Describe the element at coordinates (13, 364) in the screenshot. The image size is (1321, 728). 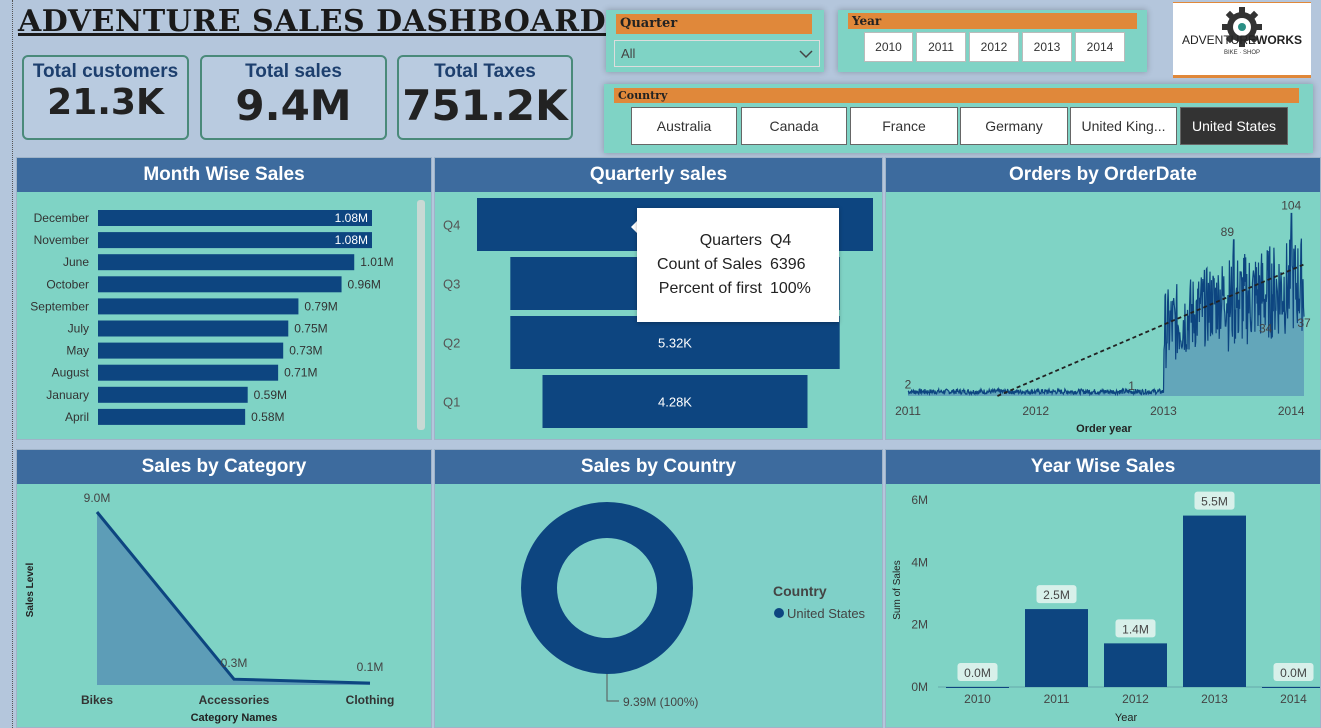
I see `left-divider` at that location.